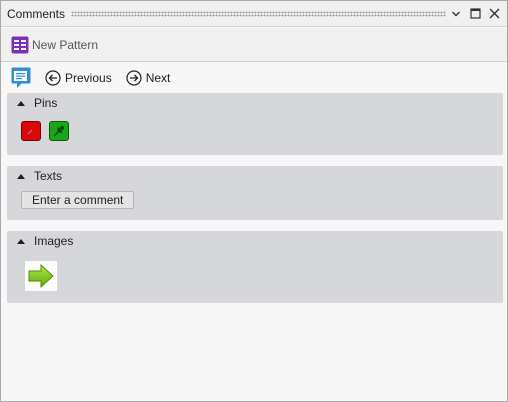 This screenshot has width=508, height=402. Describe the element at coordinates (254, 45) in the screenshot. I see `toolbar: New Pattern` at that location.